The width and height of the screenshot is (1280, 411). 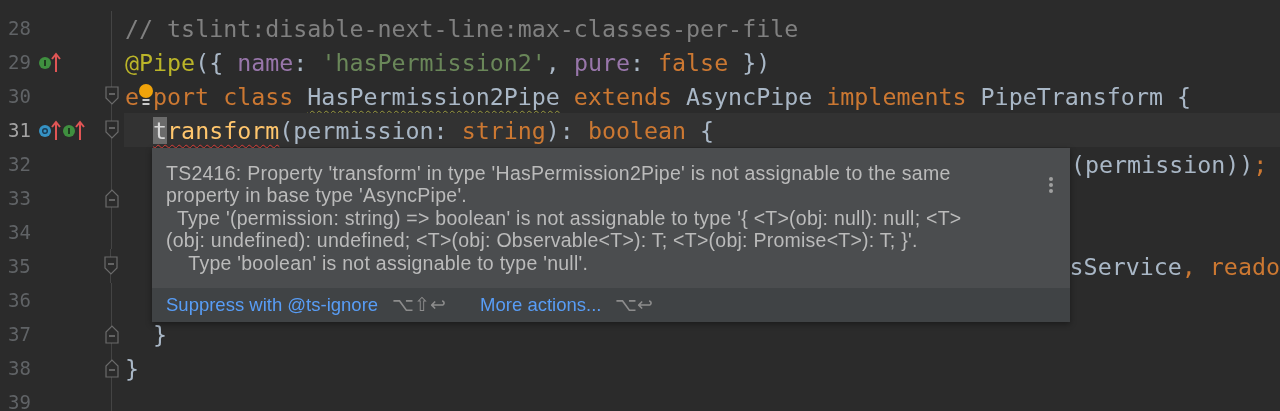 I want to click on shortcut-text: ⌥⇧↩, so click(x=419, y=305).